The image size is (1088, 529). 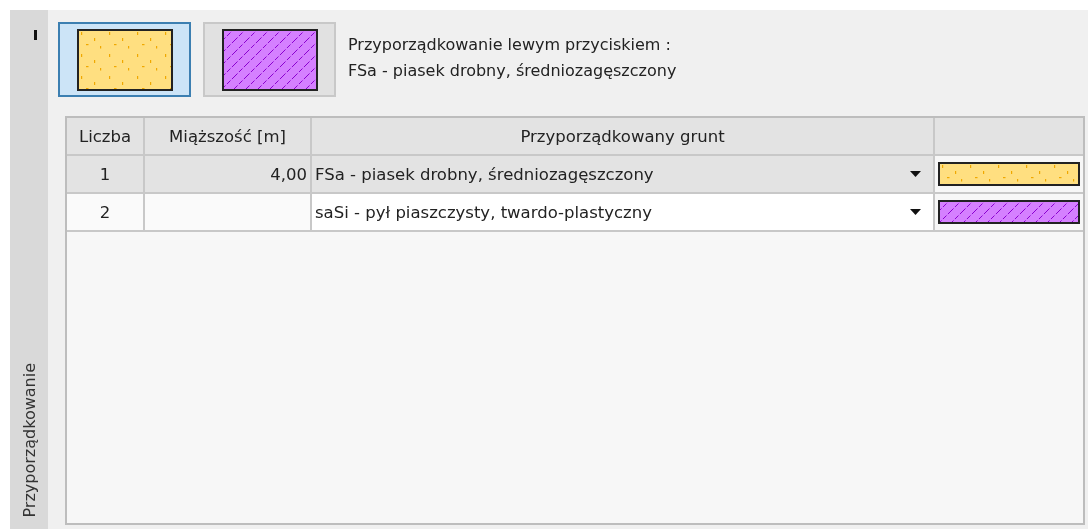 What do you see at coordinates (105, 212) in the screenshot?
I see `table-cell: 2` at bounding box center [105, 212].